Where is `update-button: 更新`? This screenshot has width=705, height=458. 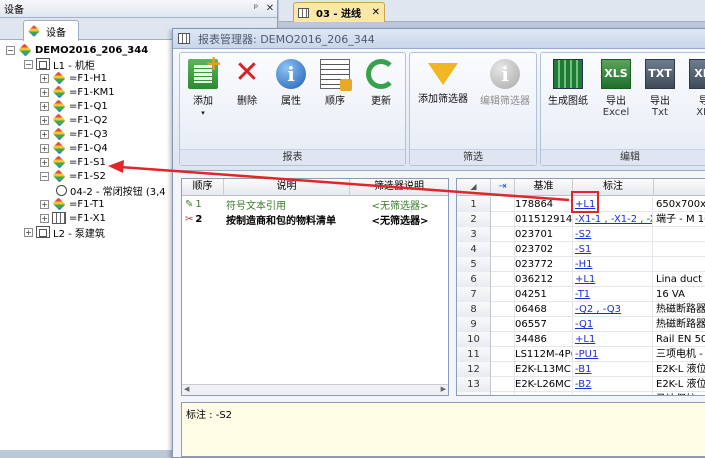
update-button: 更新 is located at coordinates (381, 101).